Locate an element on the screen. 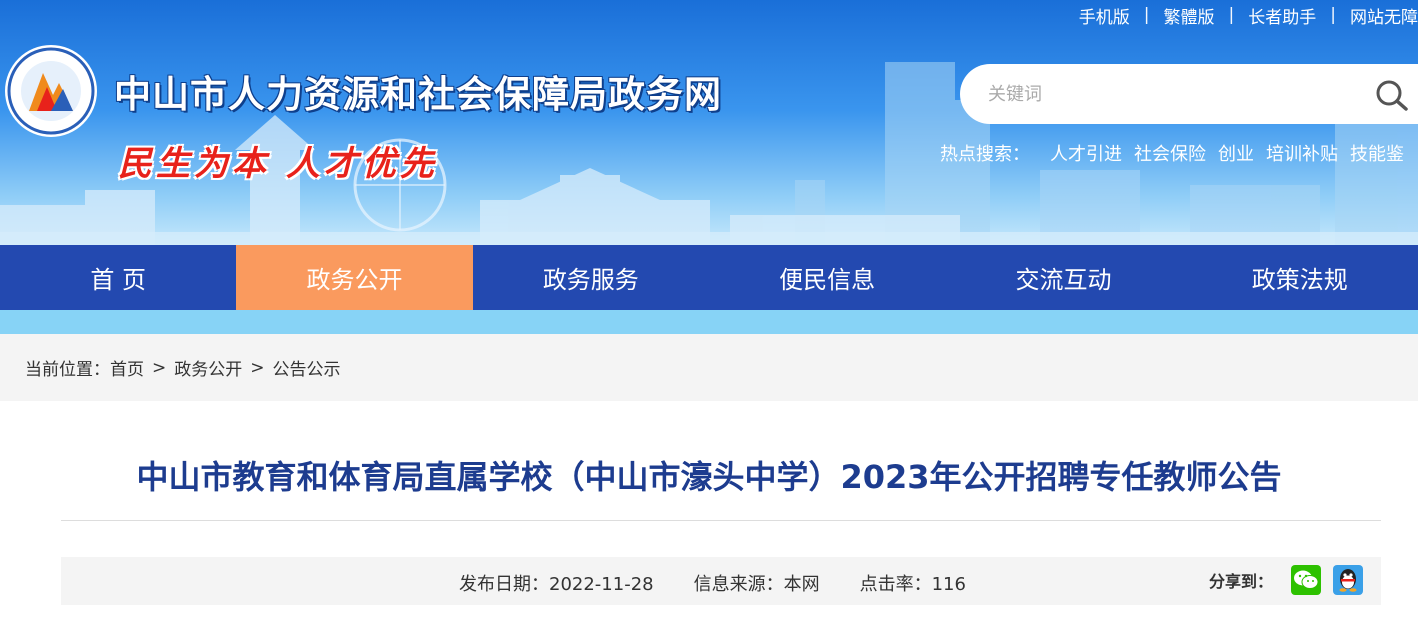 The width and height of the screenshot is (1418, 621). hot-search-item: 技能鉴 is located at coordinates (1377, 153).